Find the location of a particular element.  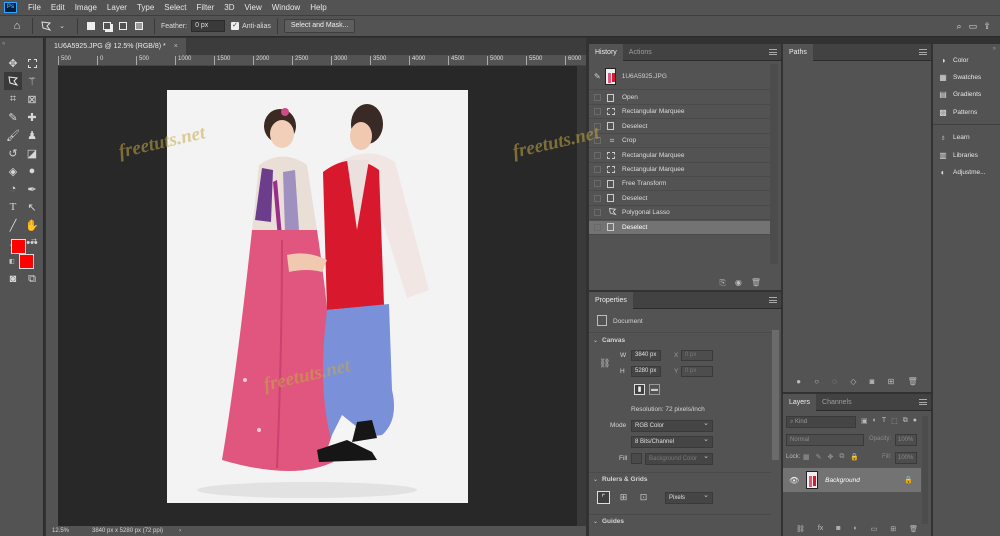

delete-state-icon: 🗑 is located at coordinates (756, 283).